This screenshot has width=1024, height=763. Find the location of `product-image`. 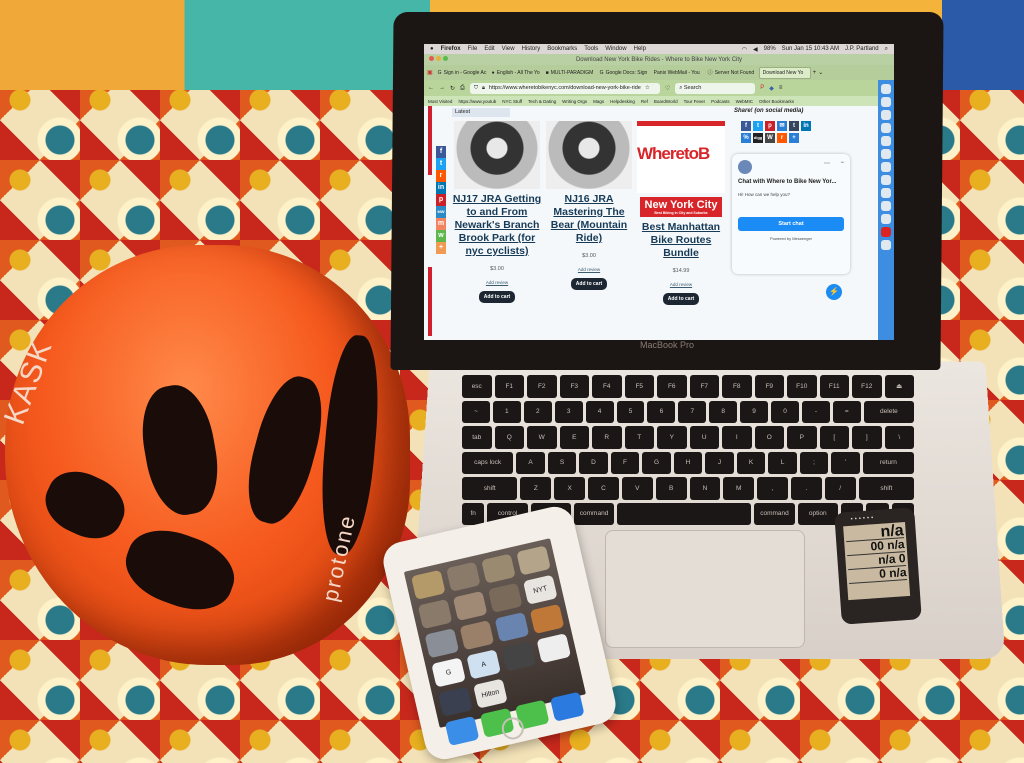

product-image is located at coordinates (497, 155).